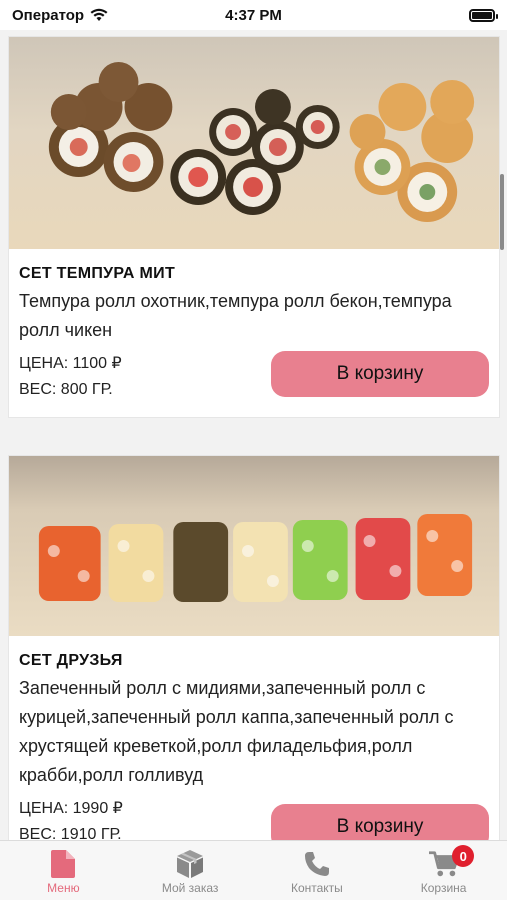 This screenshot has width=507, height=900. What do you see at coordinates (317, 864) in the screenshot?
I see `phone-icon` at bounding box center [317, 864].